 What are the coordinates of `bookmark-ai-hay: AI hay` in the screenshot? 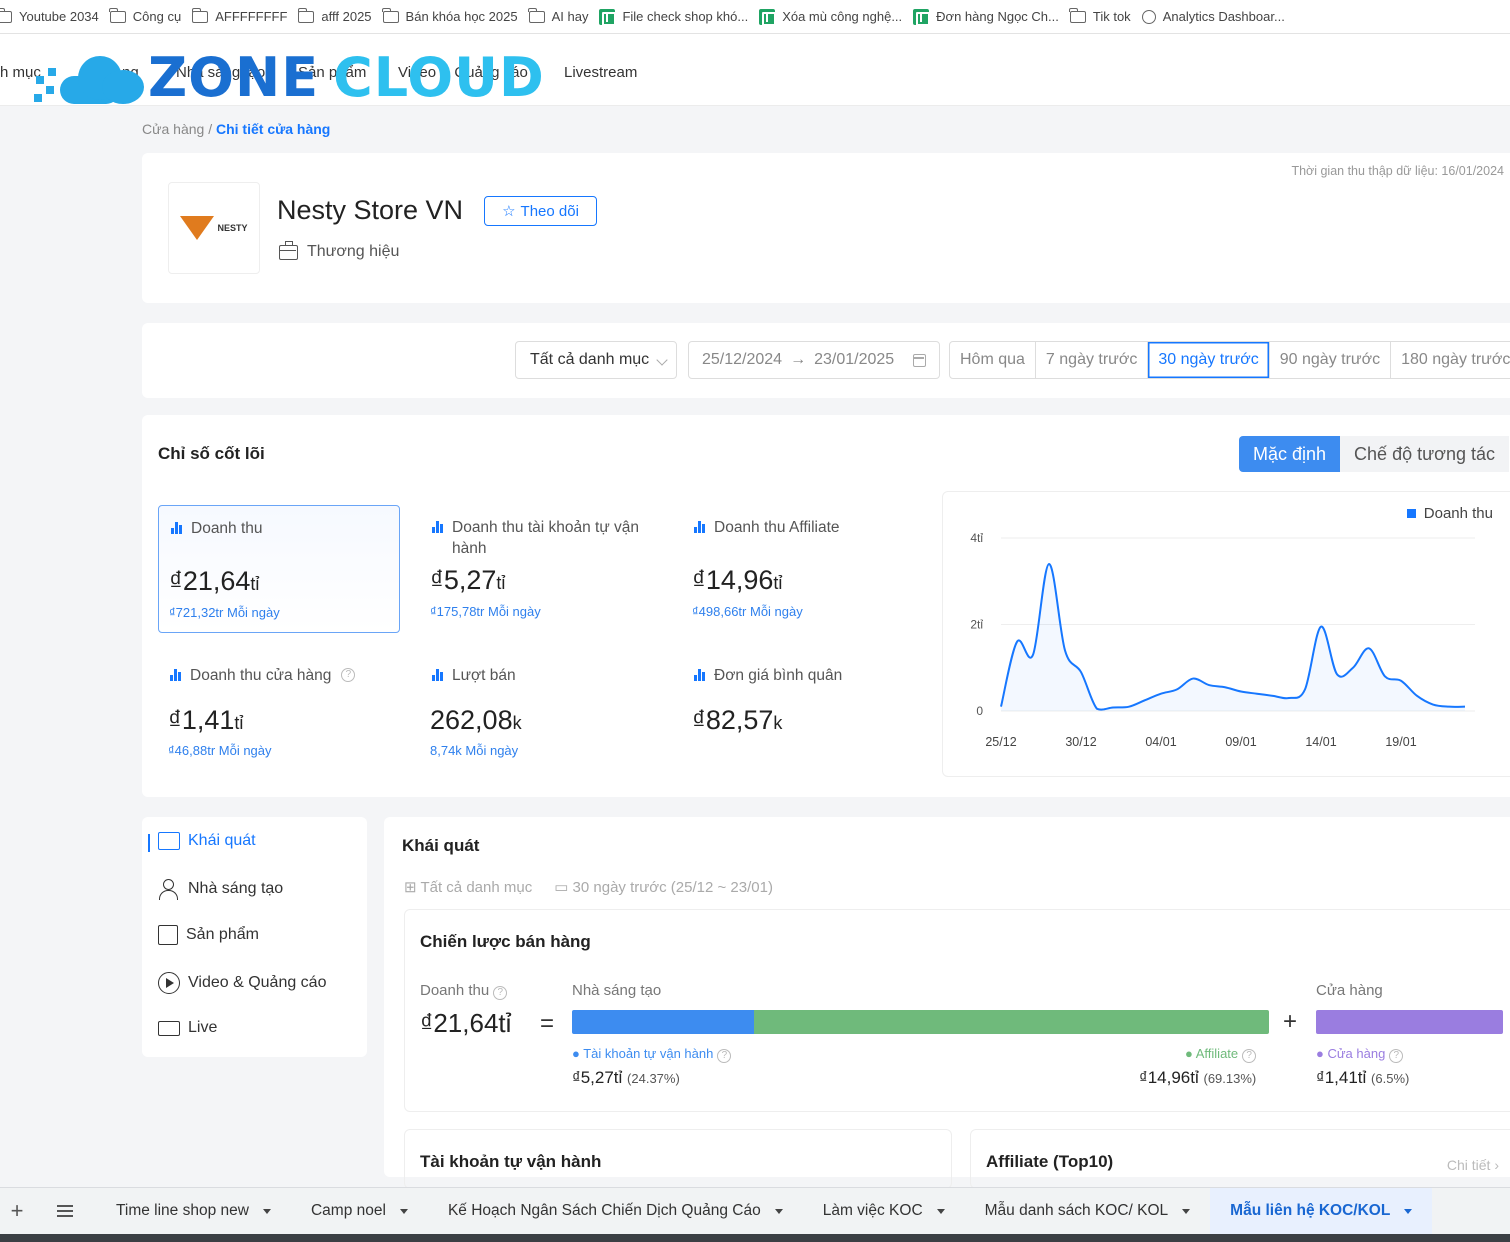 It's located at (564, 15).